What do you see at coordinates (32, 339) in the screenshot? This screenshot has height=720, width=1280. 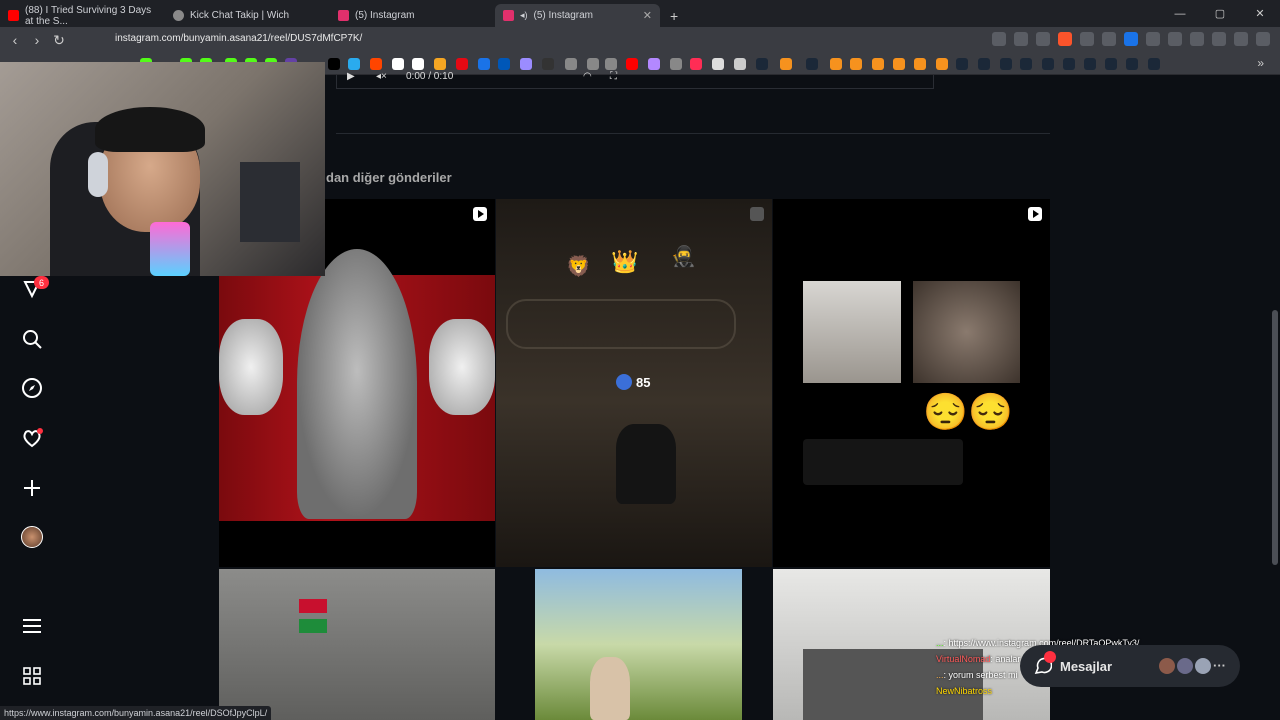 I see `search-icon` at bounding box center [32, 339].